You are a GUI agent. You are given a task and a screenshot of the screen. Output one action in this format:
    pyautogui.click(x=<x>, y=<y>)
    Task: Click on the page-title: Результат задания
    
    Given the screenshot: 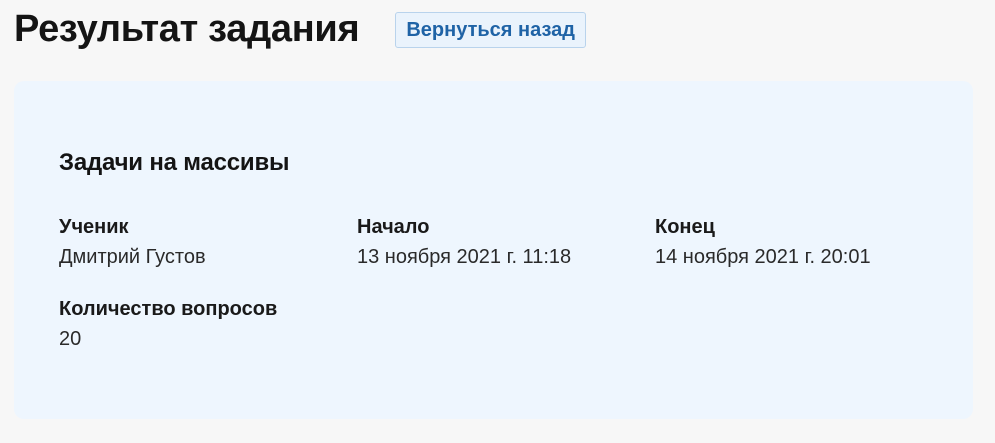 What is the action you would take?
    pyautogui.click(x=187, y=29)
    